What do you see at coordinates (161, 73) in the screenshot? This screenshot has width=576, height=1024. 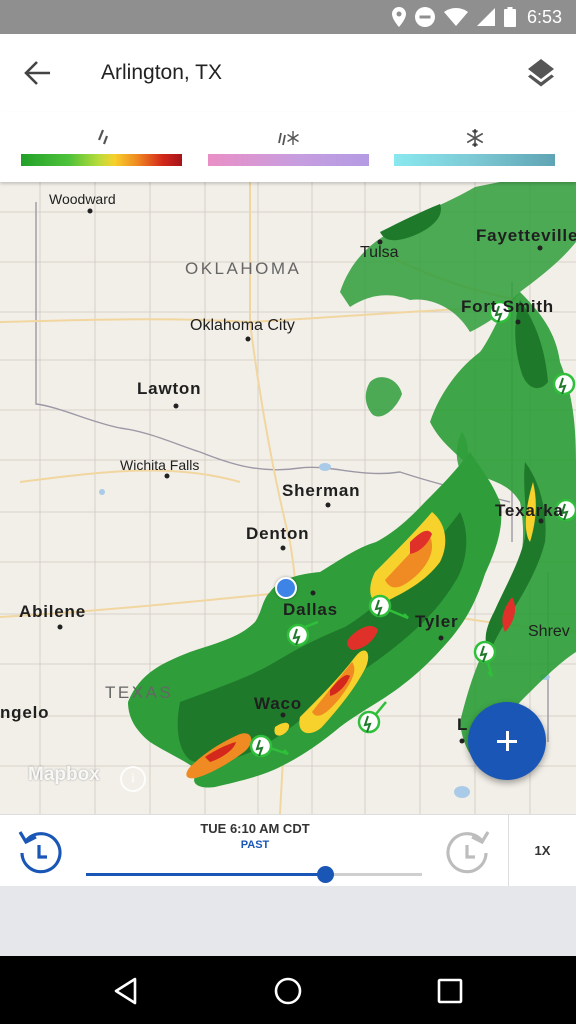 I see `location-title: Arlington, TX` at bounding box center [161, 73].